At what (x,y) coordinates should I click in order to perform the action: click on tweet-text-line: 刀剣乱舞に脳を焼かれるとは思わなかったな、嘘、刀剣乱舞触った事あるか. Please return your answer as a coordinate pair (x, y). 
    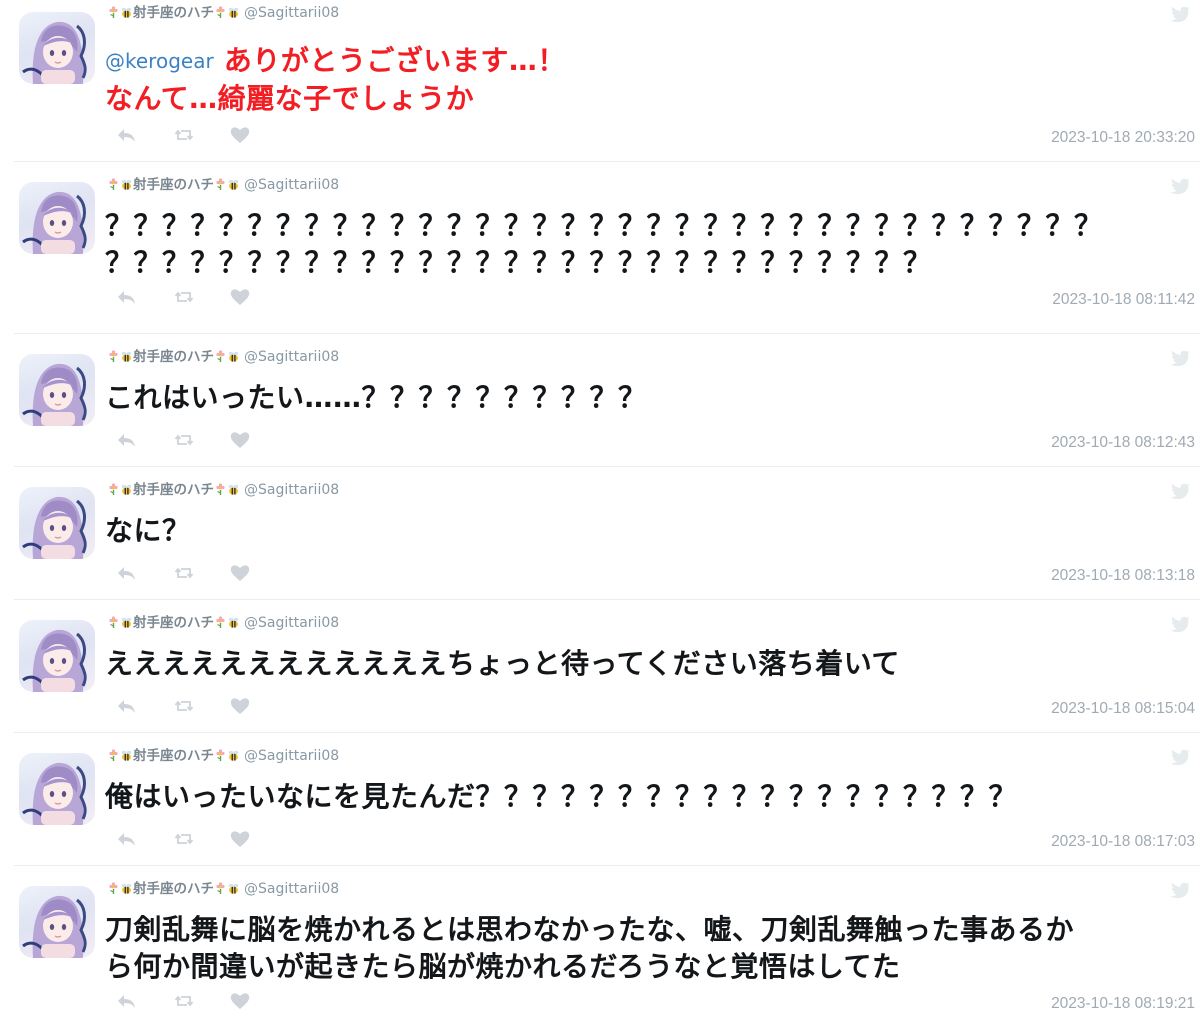
    Looking at the image, I should click on (647, 929).